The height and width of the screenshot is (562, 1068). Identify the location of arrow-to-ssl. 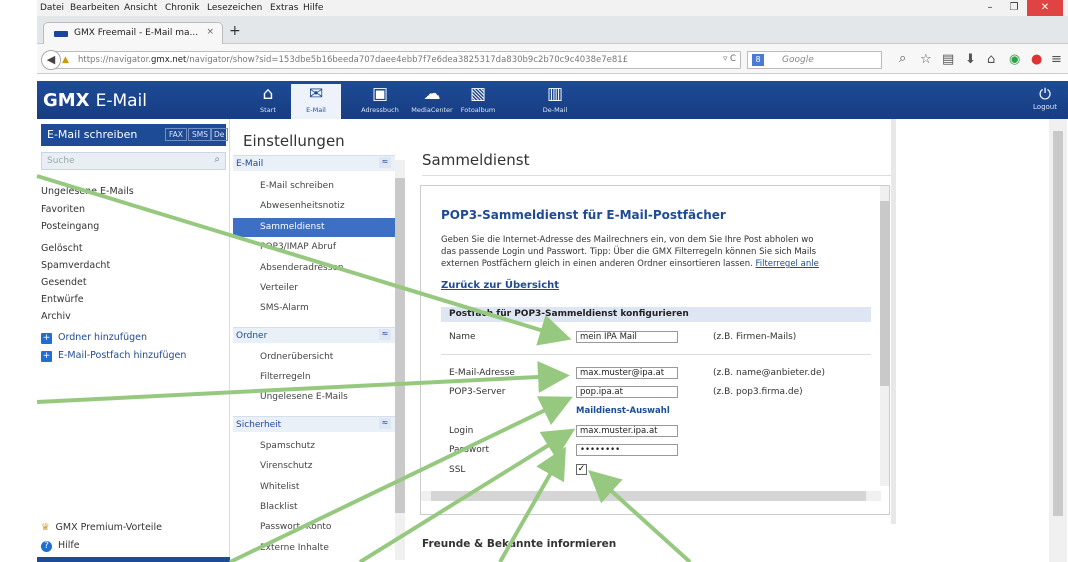
(640, 515).